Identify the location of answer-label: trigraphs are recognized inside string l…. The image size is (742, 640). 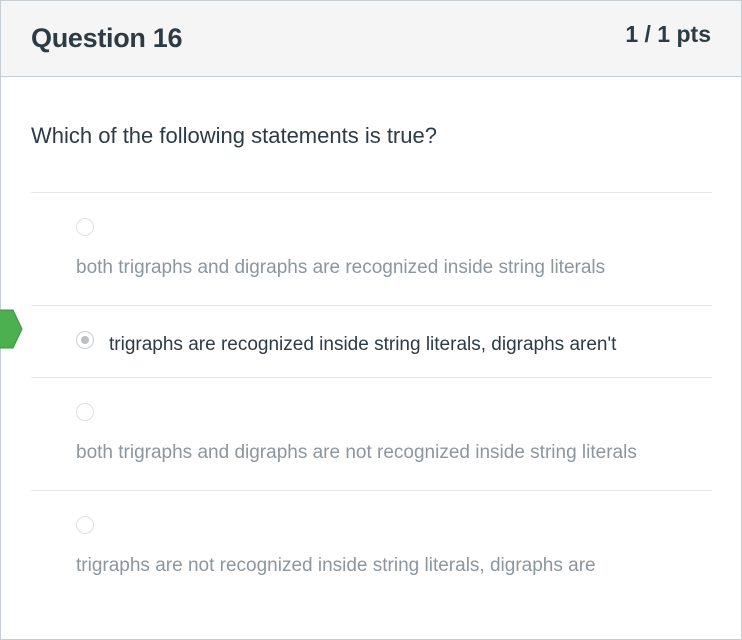
(363, 344).